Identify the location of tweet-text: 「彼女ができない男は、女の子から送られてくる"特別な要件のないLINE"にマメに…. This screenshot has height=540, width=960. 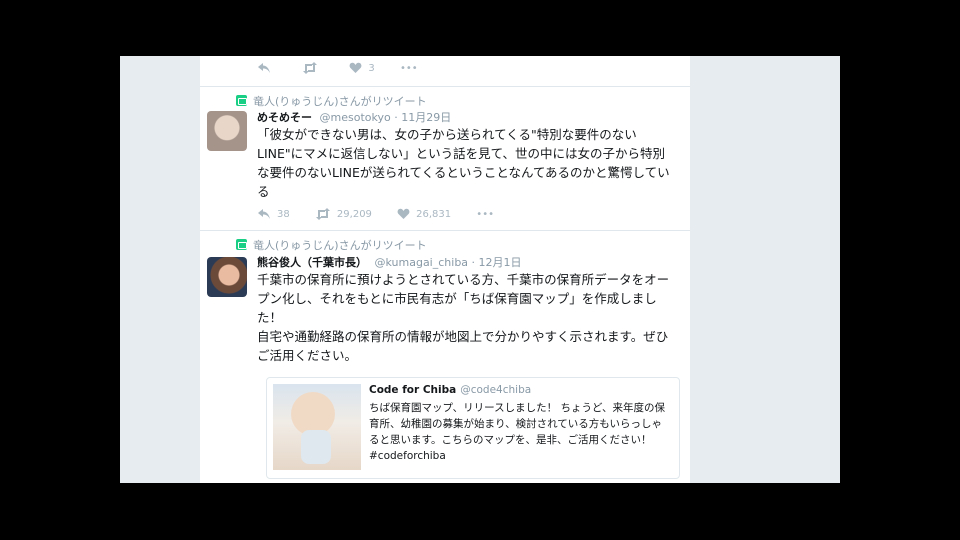
(463, 163).